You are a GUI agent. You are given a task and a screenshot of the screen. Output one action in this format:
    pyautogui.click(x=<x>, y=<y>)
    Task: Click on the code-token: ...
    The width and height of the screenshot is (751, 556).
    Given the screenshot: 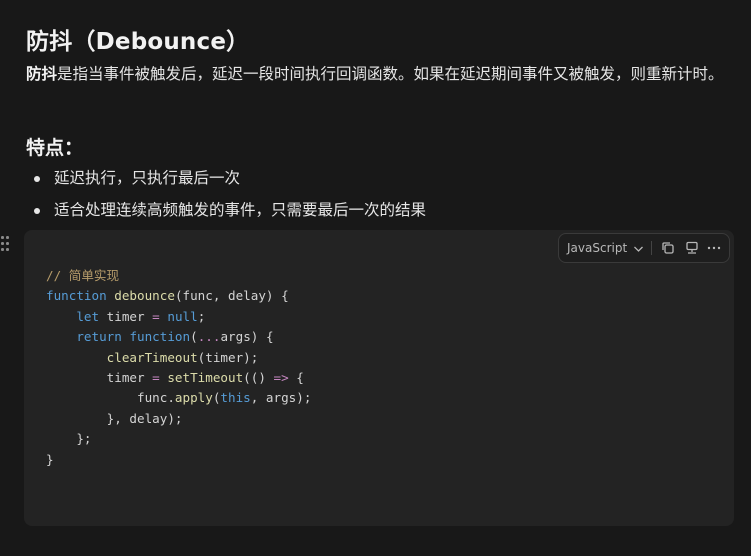 What is the action you would take?
    pyautogui.click(x=209, y=337)
    